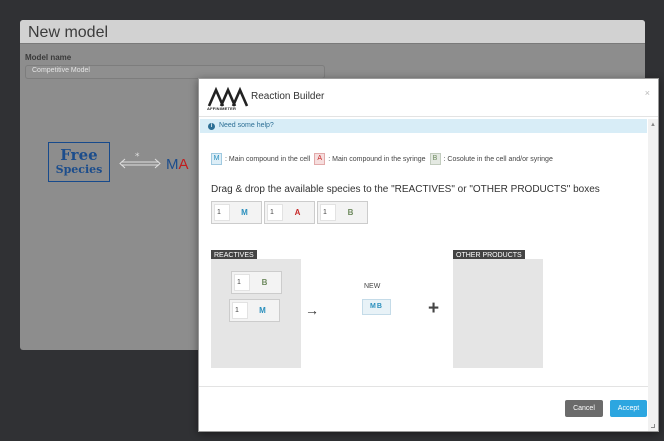 Image resolution: width=664 pixels, height=441 pixels. What do you see at coordinates (332, 32) in the screenshot?
I see `panel-header: New model` at bounding box center [332, 32].